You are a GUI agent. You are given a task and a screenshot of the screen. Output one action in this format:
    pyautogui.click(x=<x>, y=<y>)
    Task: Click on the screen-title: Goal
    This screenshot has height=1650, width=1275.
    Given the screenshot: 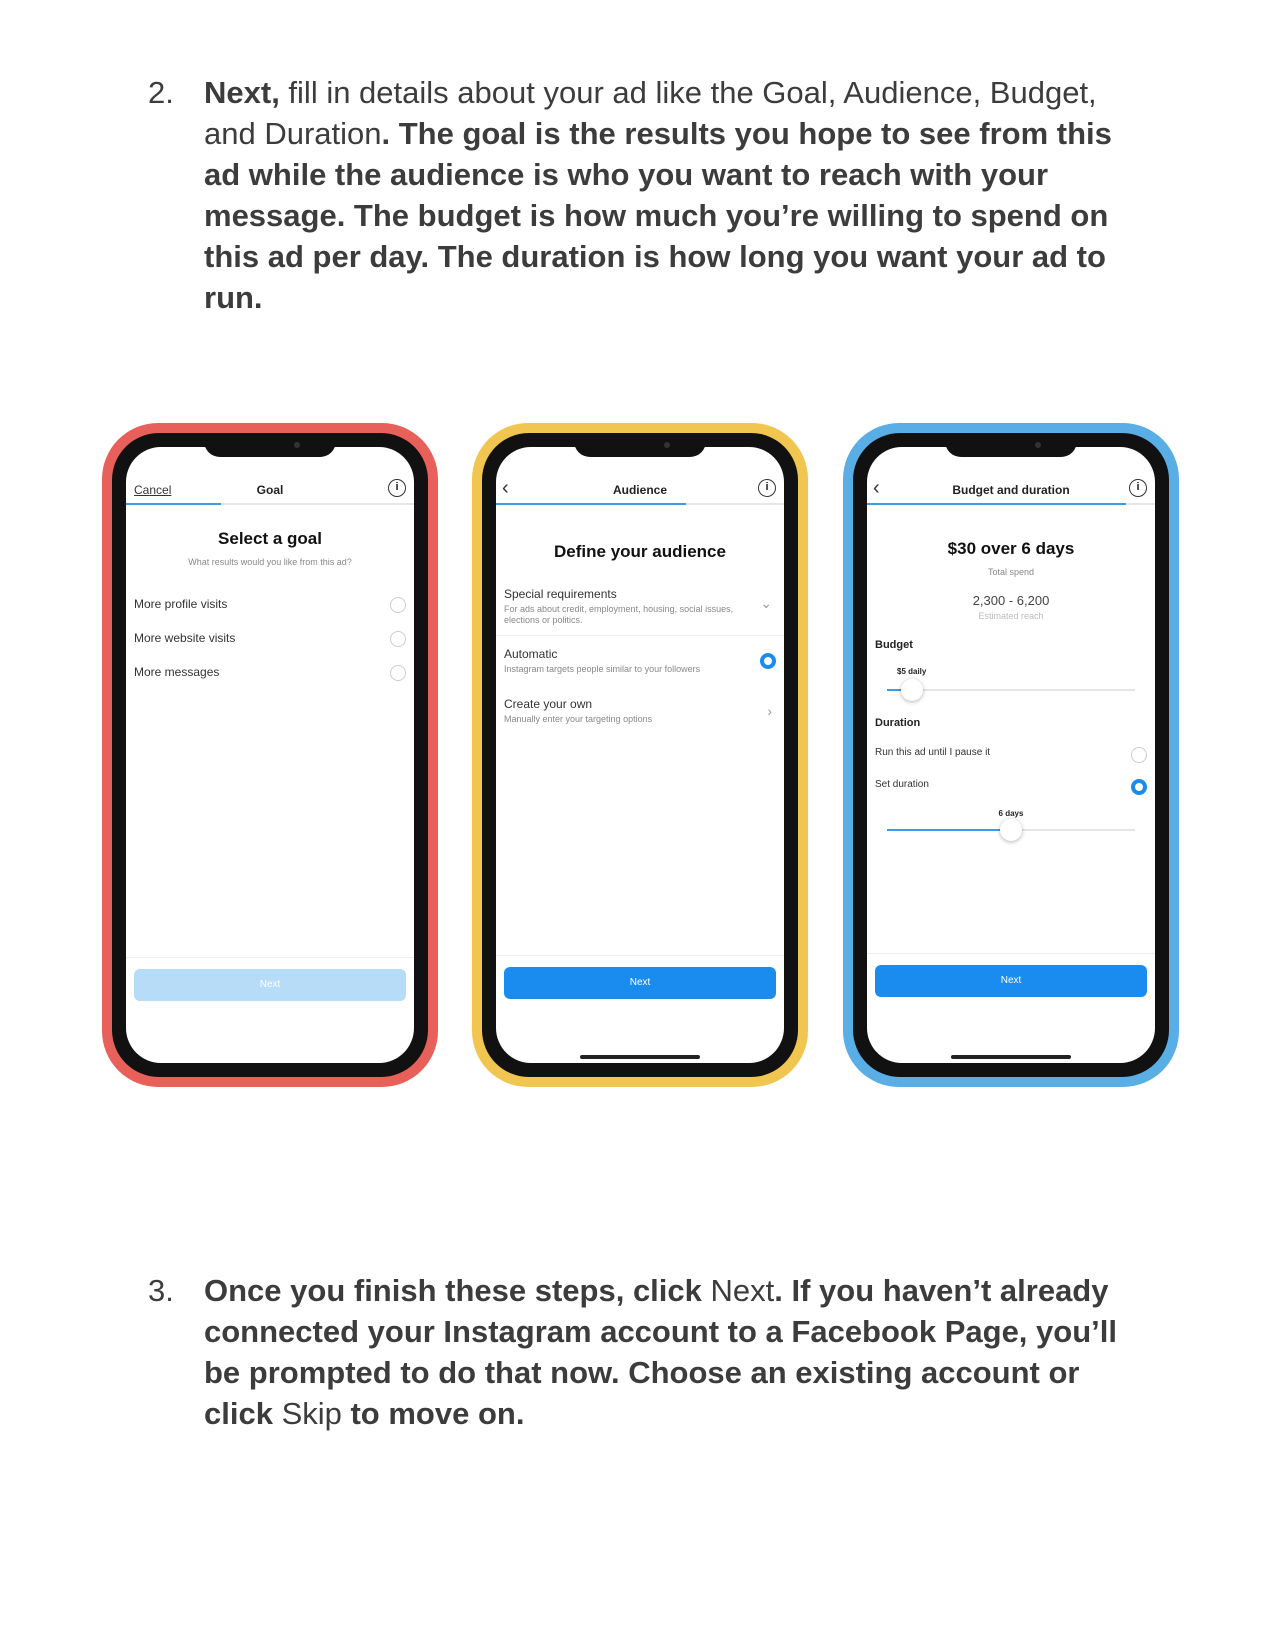 What is the action you would take?
    pyautogui.click(x=270, y=490)
    